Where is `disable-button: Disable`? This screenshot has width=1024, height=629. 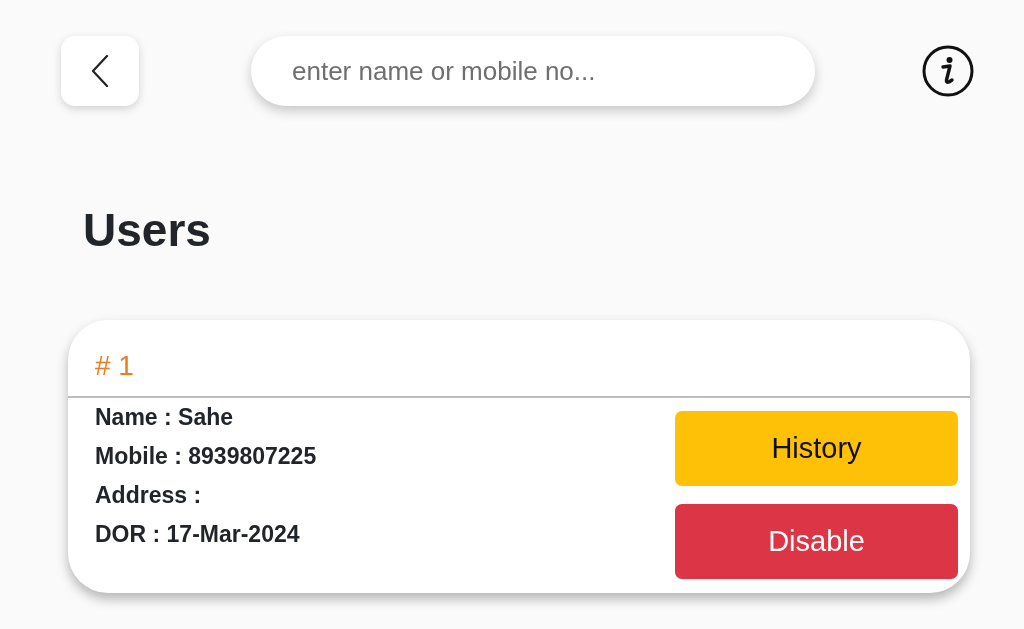
disable-button: Disable is located at coordinates (816, 541).